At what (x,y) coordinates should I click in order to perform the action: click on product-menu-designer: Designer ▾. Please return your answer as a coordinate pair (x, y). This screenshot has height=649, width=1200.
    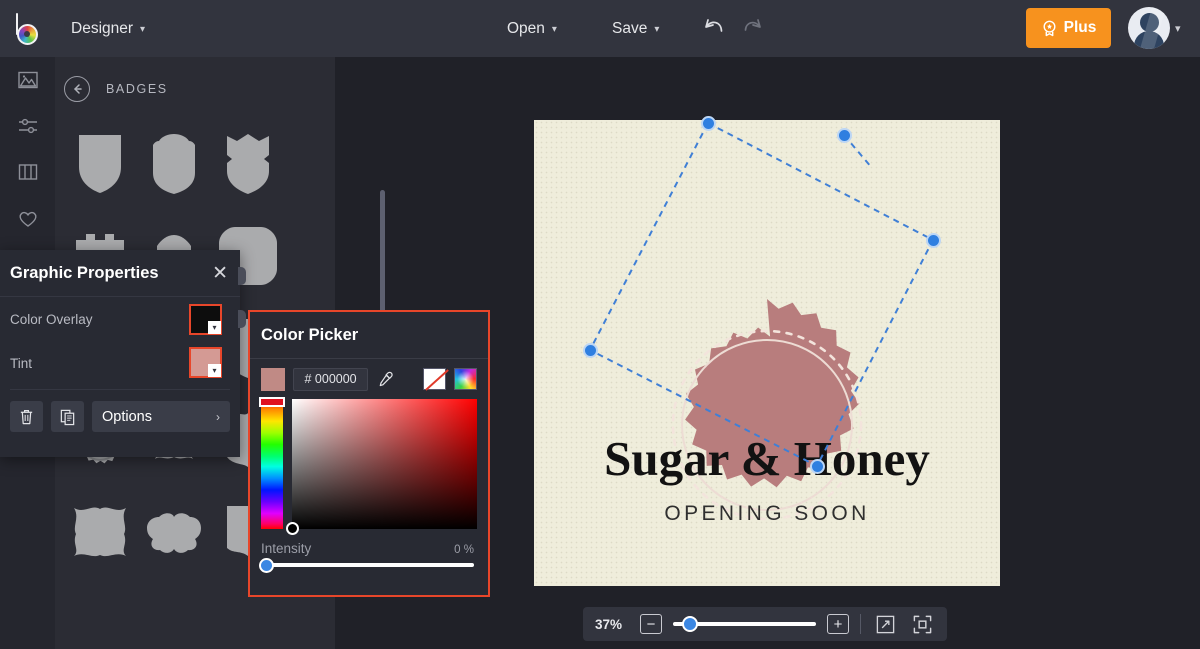
    Looking at the image, I should click on (108, 29).